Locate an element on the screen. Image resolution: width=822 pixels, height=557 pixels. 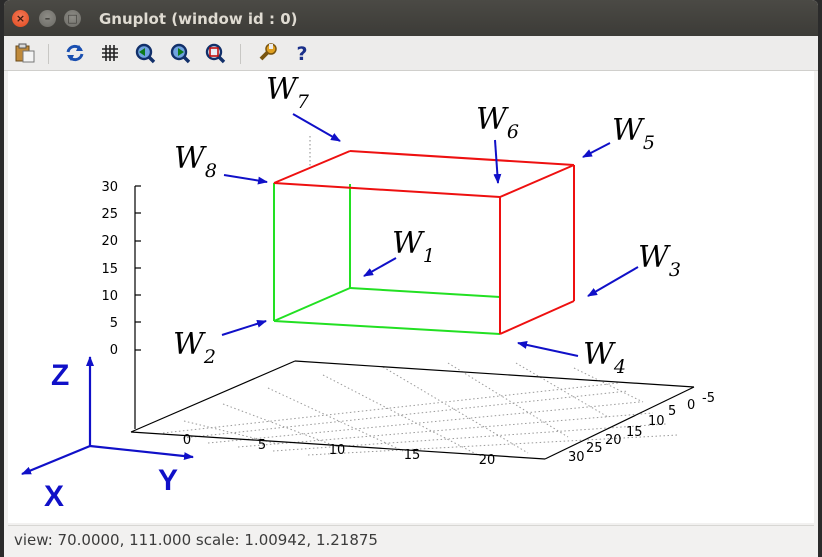
zoom-previous-icon is located at coordinates (145, 53).